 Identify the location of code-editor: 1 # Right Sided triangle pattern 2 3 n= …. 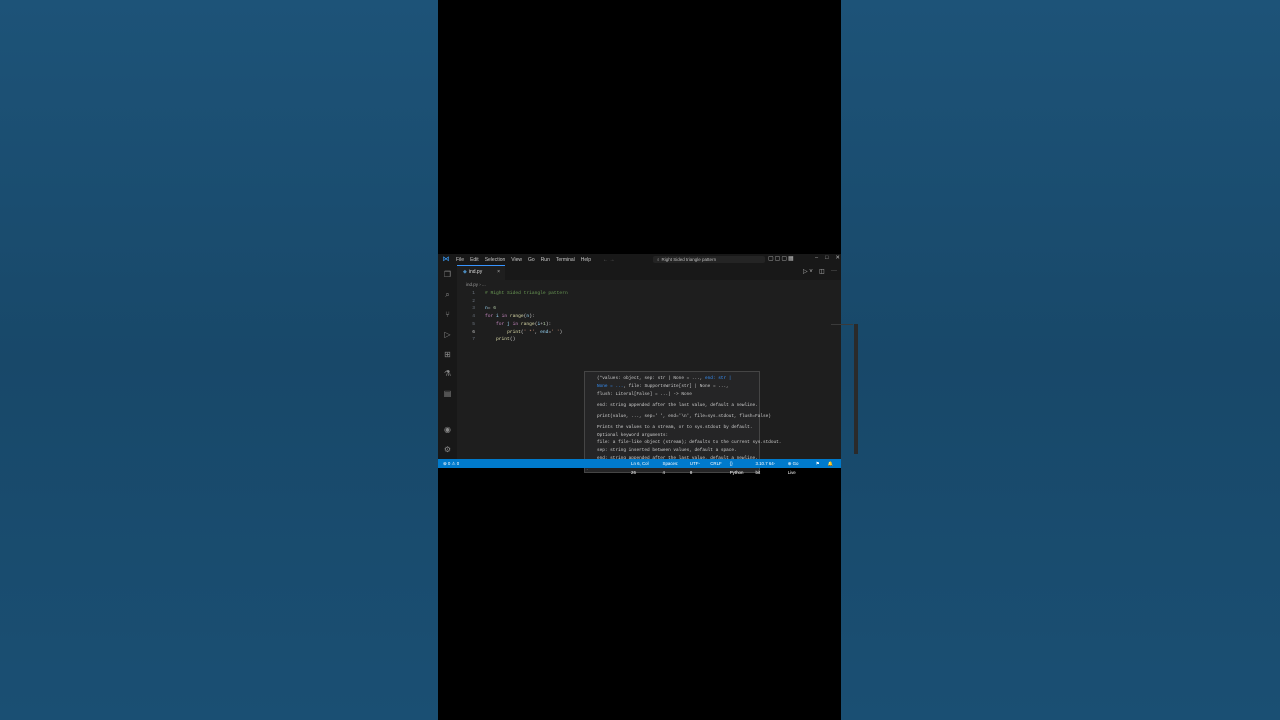
(657, 381).